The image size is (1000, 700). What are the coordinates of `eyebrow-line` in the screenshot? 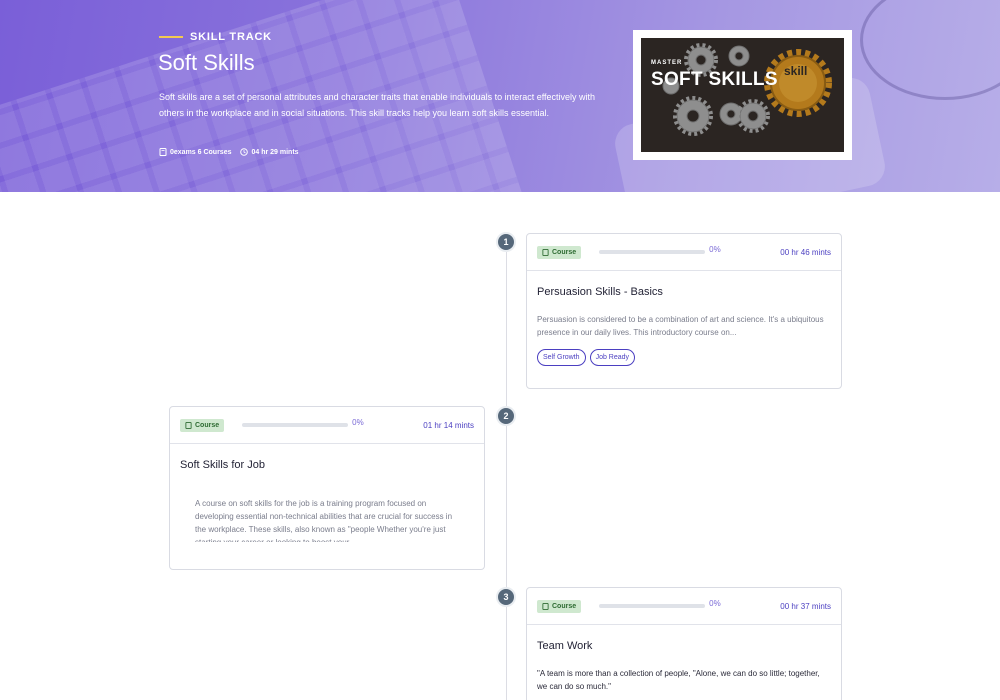 It's located at (171, 37).